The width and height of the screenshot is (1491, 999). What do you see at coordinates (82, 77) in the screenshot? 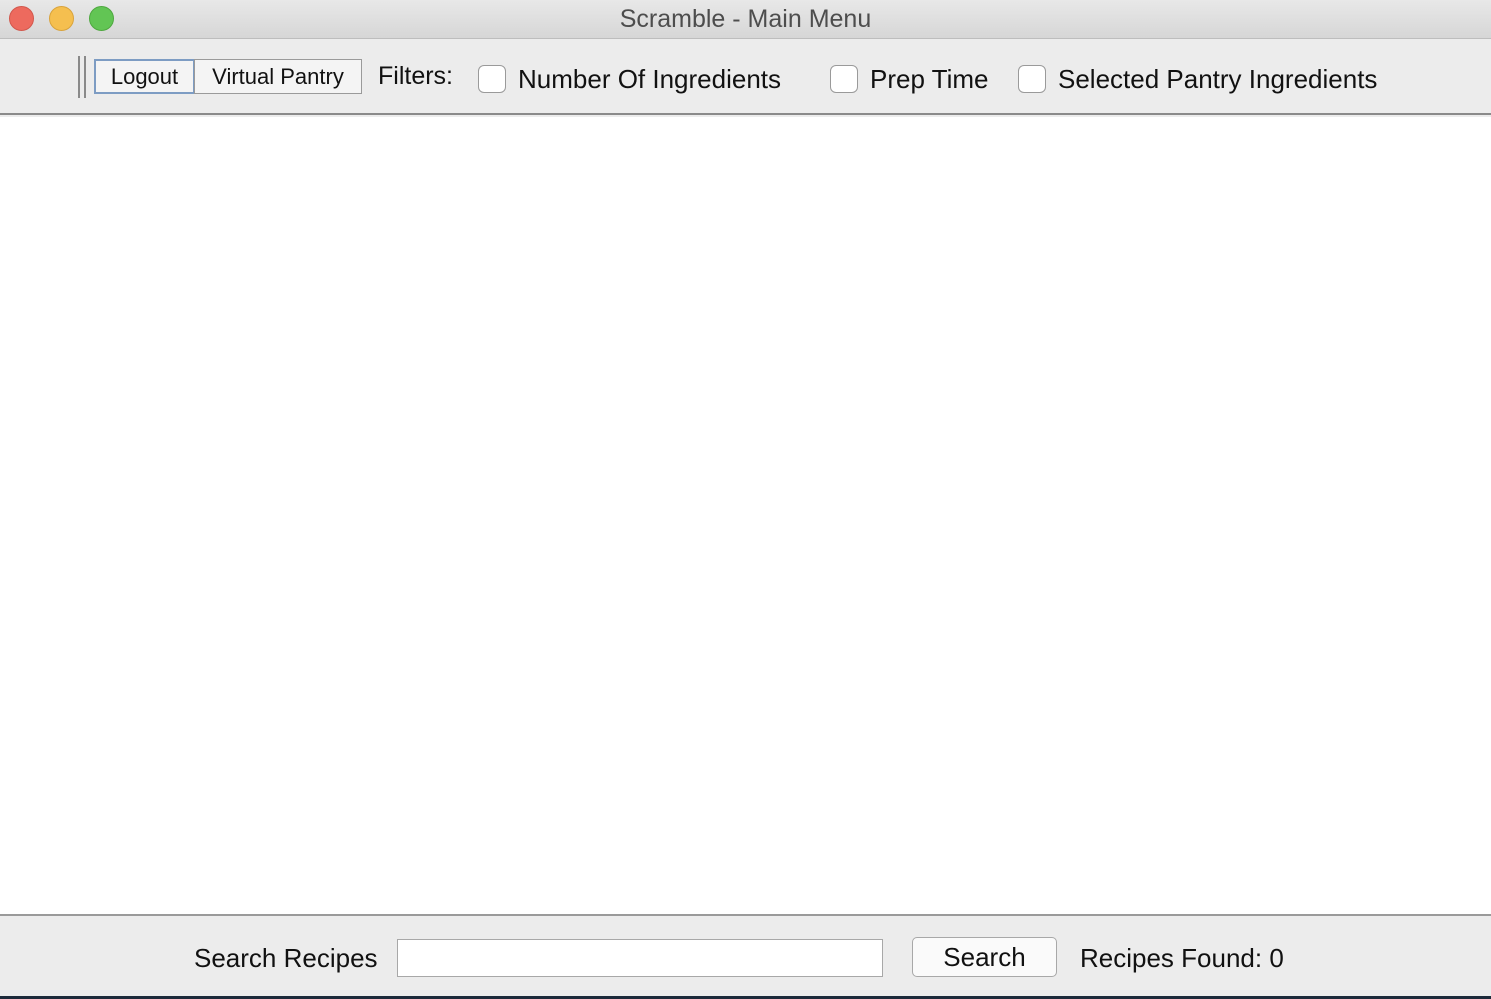
I see `toolbar-grip-handle` at bounding box center [82, 77].